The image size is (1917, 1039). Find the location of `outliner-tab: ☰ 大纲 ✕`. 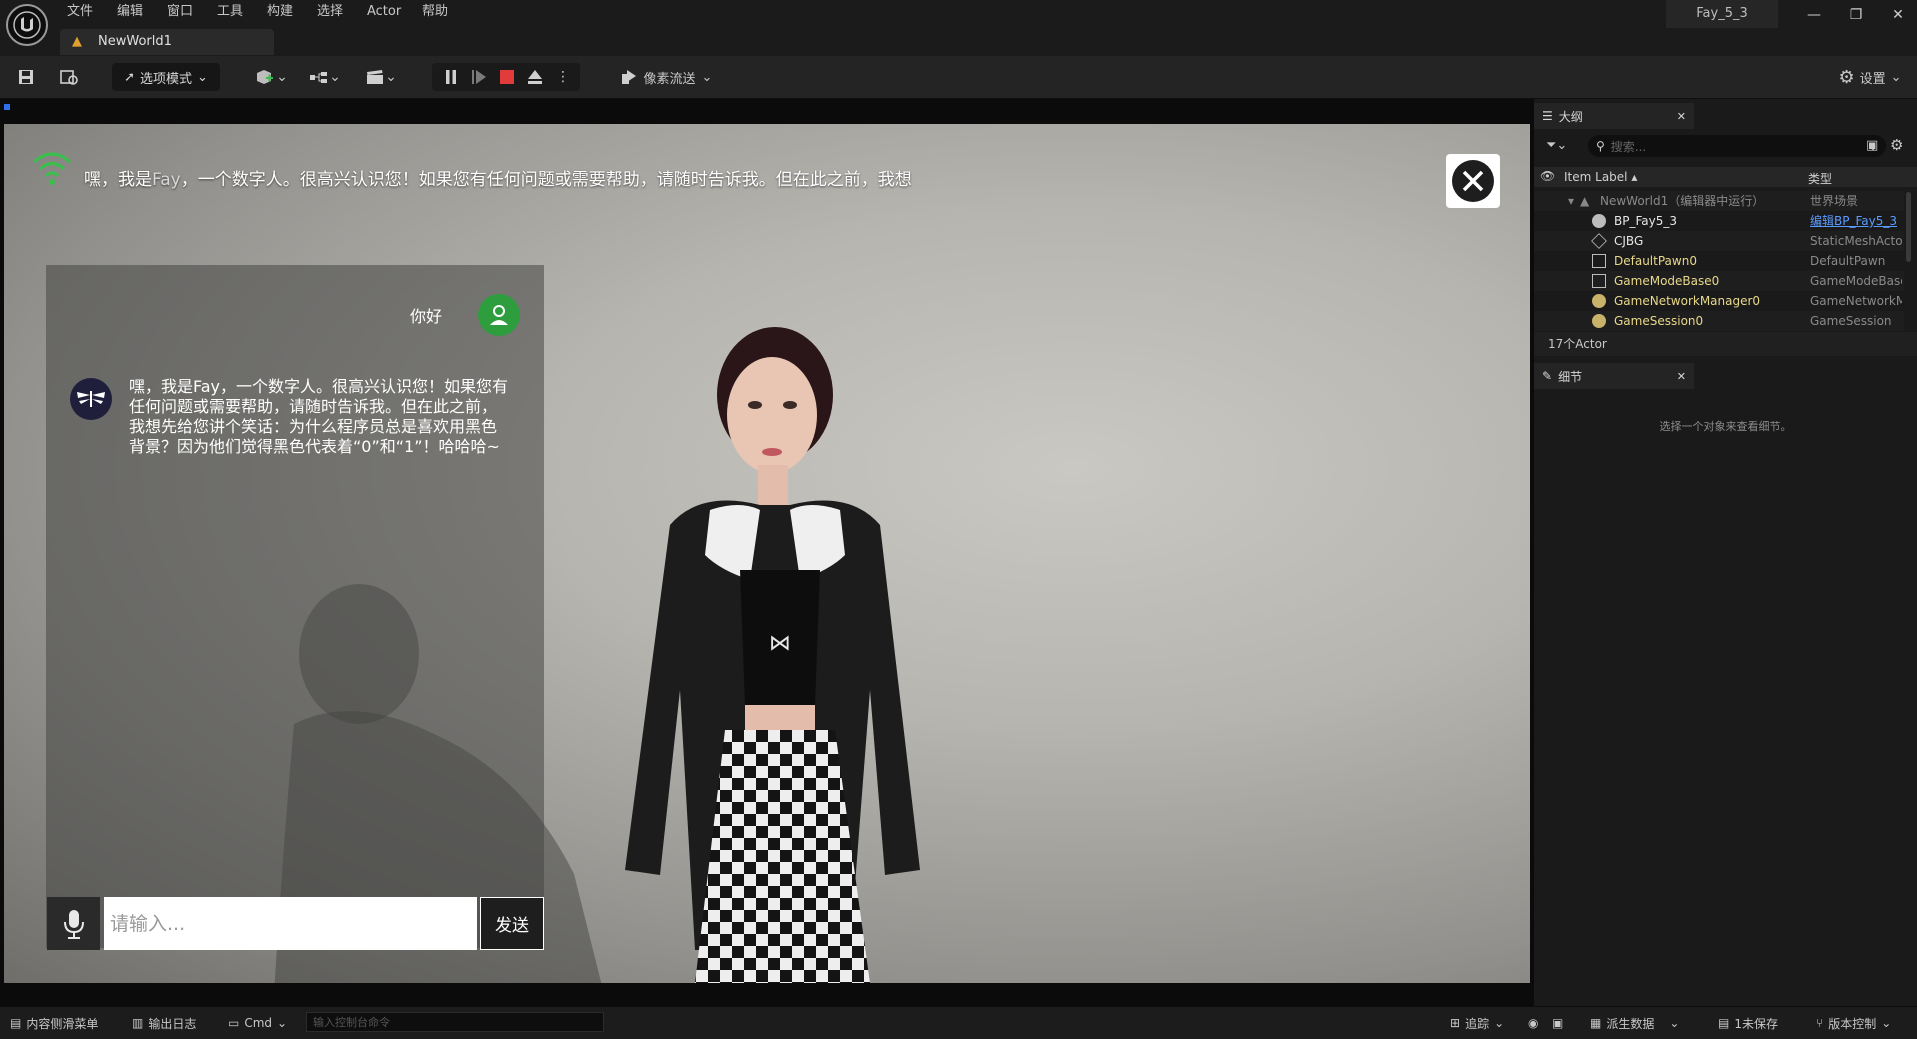

outliner-tab: ☰ 大纲 ✕ is located at coordinates (1614, 116).